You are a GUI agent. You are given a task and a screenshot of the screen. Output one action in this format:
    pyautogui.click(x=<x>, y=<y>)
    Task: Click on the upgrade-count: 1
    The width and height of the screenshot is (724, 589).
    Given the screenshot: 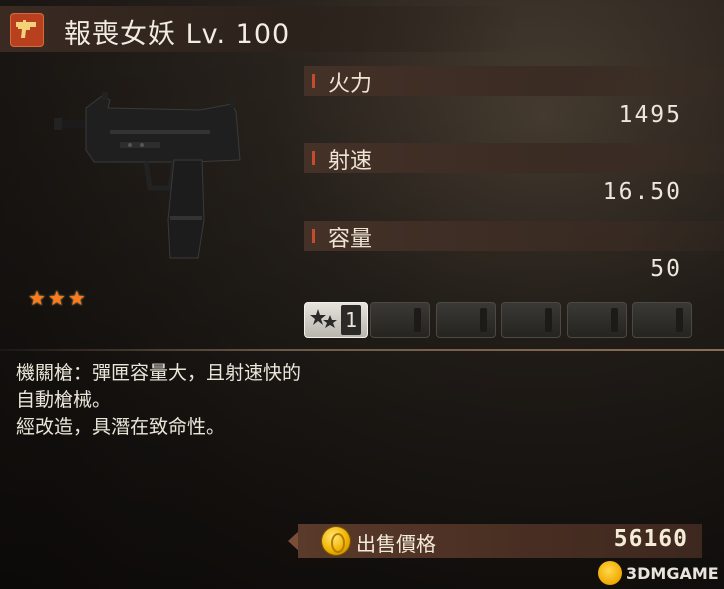 What is the action you would take?
    pyautogui.click(x=351, y=320)
    